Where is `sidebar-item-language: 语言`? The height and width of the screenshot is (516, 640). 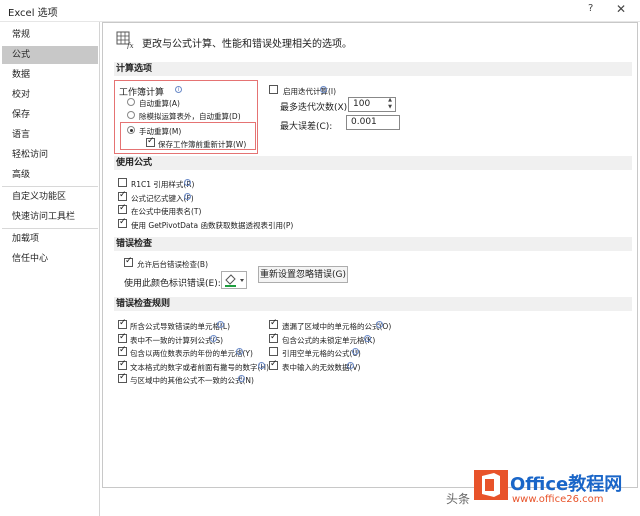 sidebar-item-language: 语言 is located at coordinates (50, 135).